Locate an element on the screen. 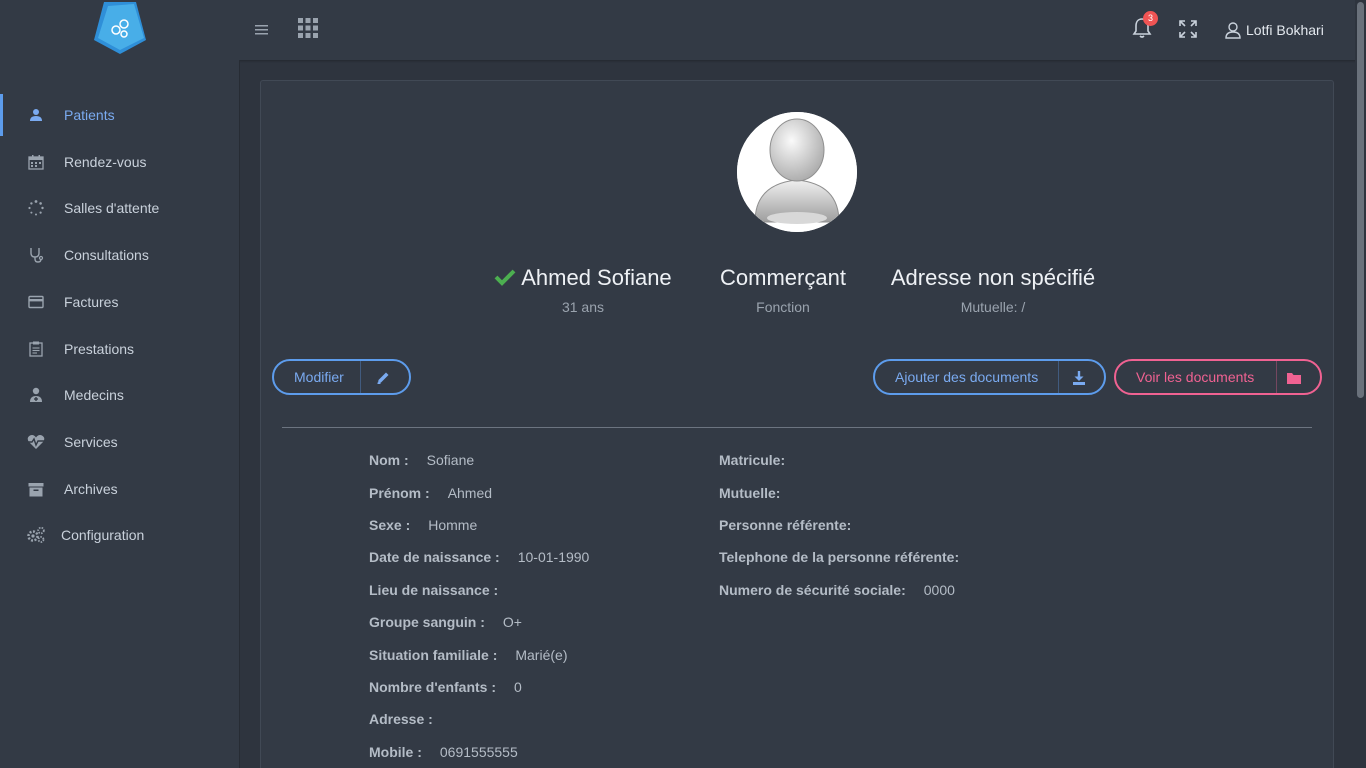 The width and height of the screenshot is (1366, 768). sidebar-item-label: Configuration is located at coordinates (103, 535).